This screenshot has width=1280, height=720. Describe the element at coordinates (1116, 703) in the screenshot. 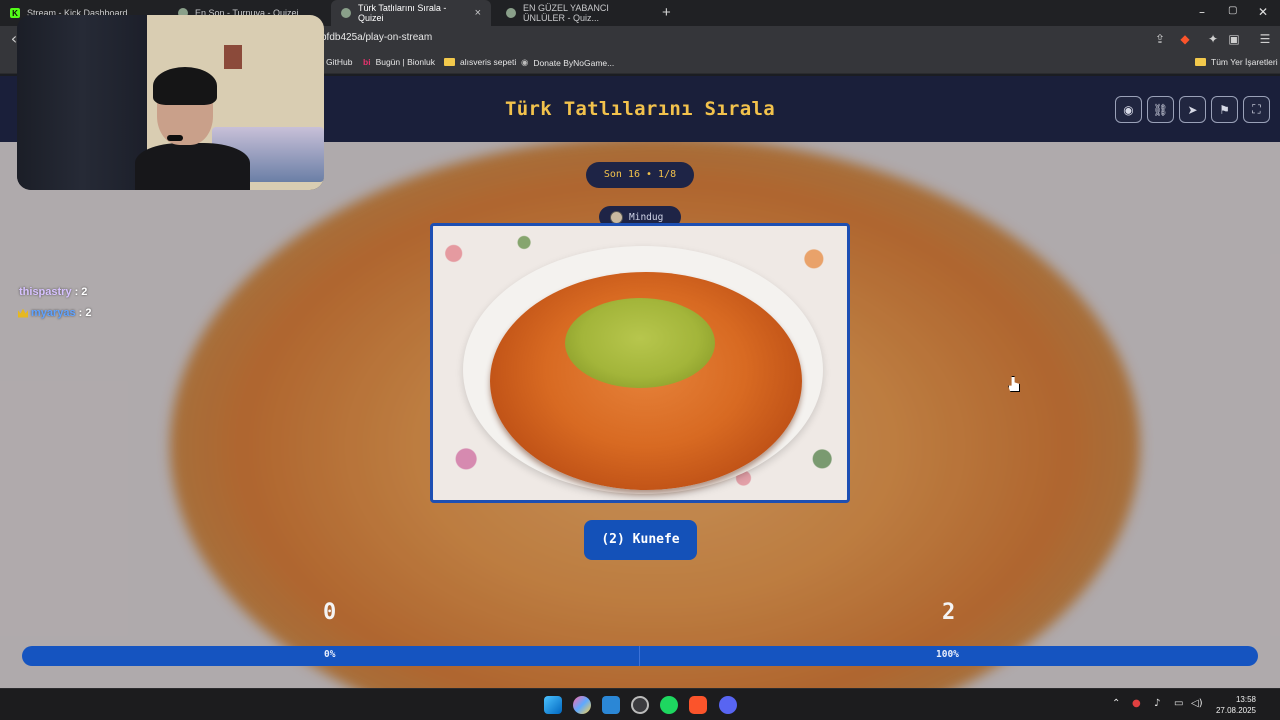

I see `tray-chevron-icon: ⌃` at that location.